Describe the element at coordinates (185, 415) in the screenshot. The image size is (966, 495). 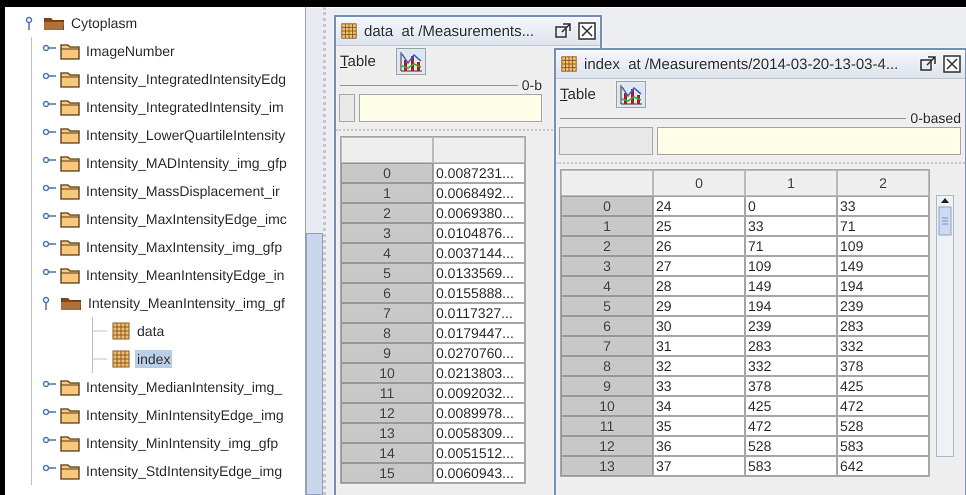
I see `tree-item: Intensity_MinIntensityEdge_img` at that location.